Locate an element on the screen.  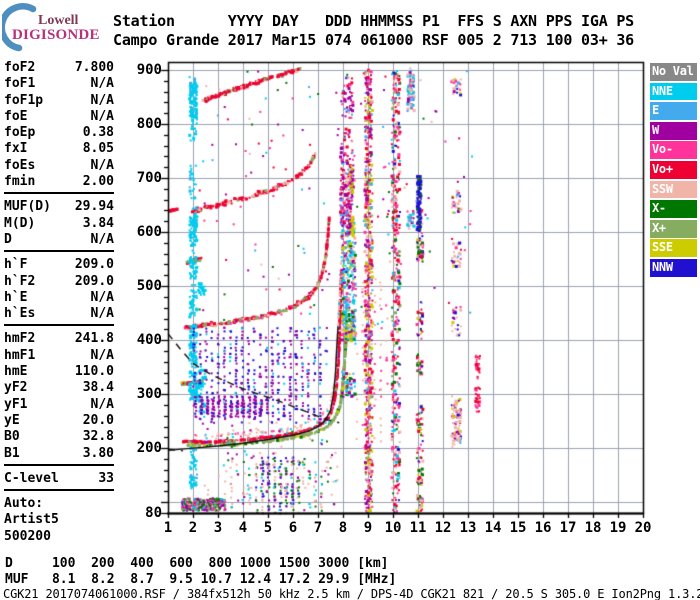
param-row: hmE 110.0 is located at coordinates (59, 372).